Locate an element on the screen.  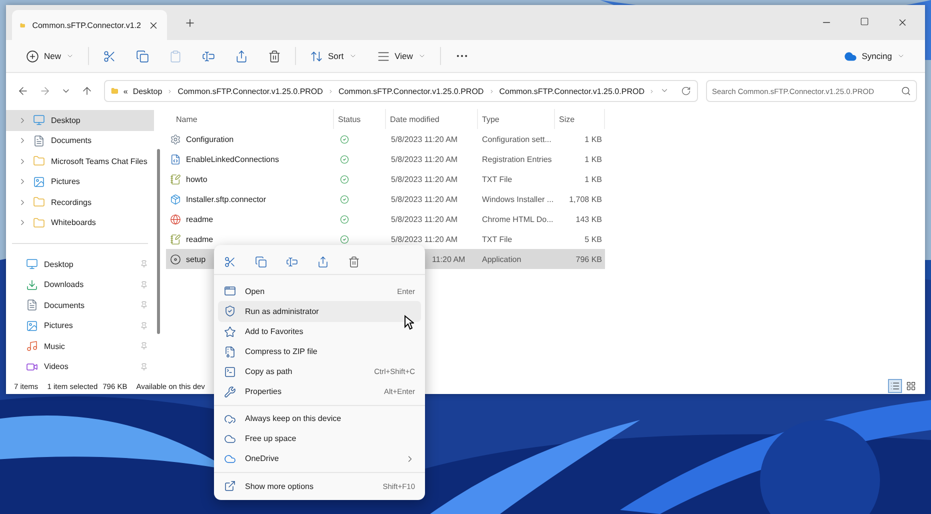
picture-icon is located at coordinates (32, 326).